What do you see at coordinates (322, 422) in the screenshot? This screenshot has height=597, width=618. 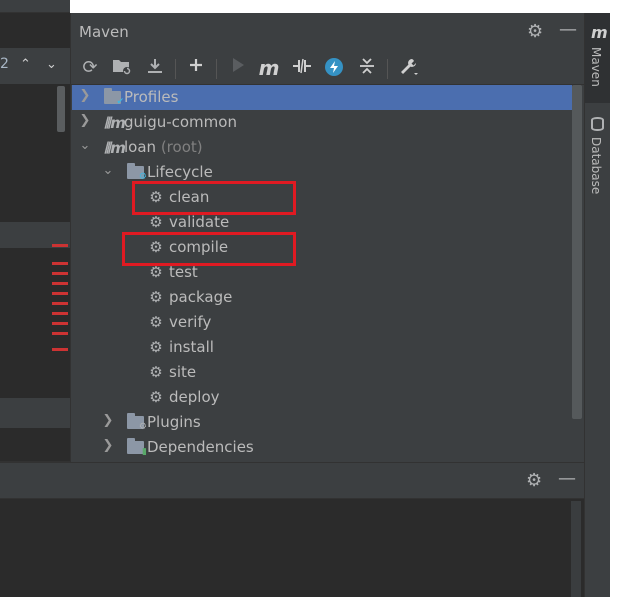 I see `tree-item-plugins: ❯ ⚙ Plugins` at bounding box center [322, 422].